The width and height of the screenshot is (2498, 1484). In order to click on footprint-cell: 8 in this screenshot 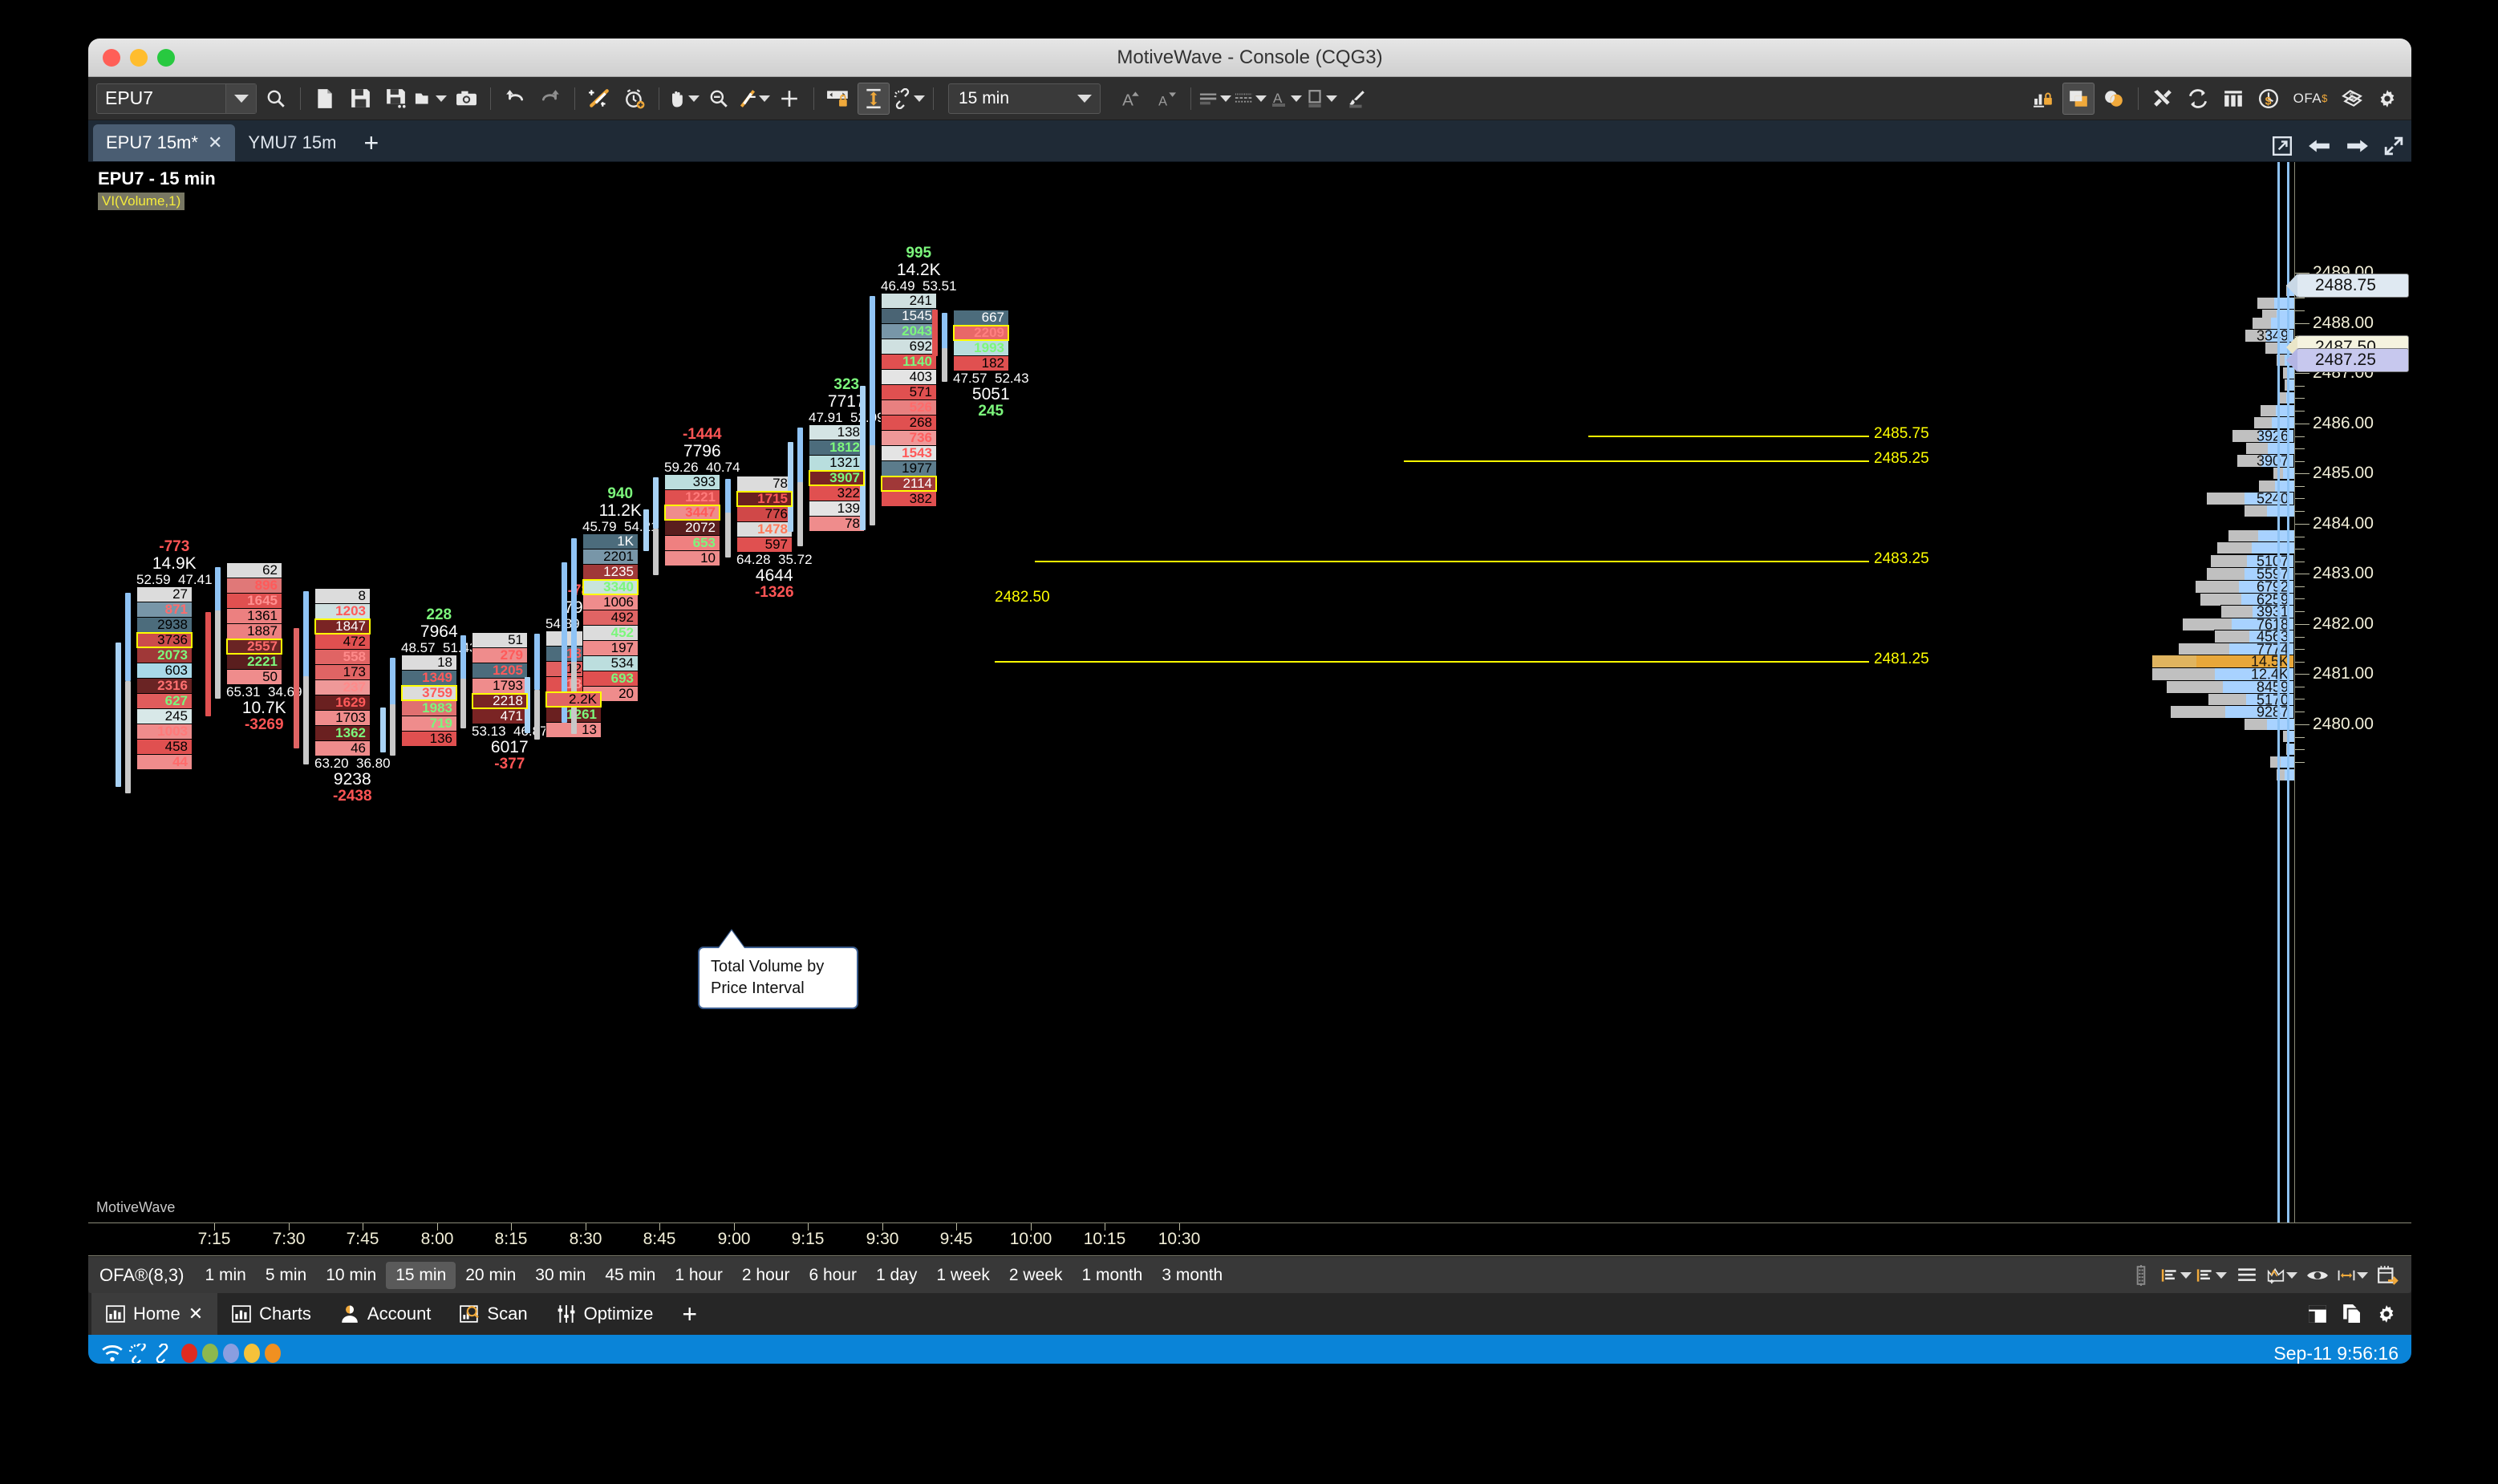, I will do `click(342, 596)`.